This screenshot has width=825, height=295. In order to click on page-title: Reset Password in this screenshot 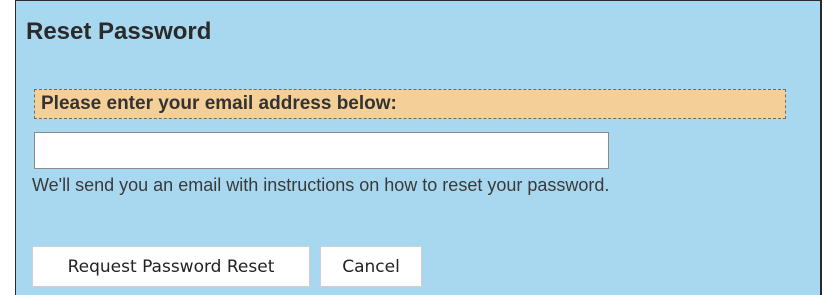, I will do `click(119, 31)`.